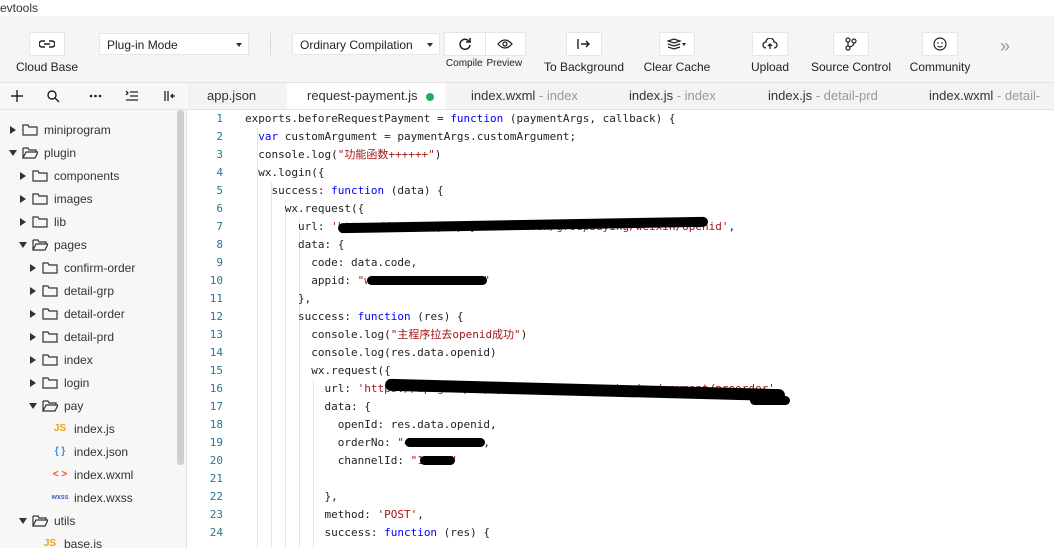 The height and width of the screenshot is (548, 1054). Describe the element at coordinates (216, 280) in the screenshot. I see `line-number: 10` at that location.